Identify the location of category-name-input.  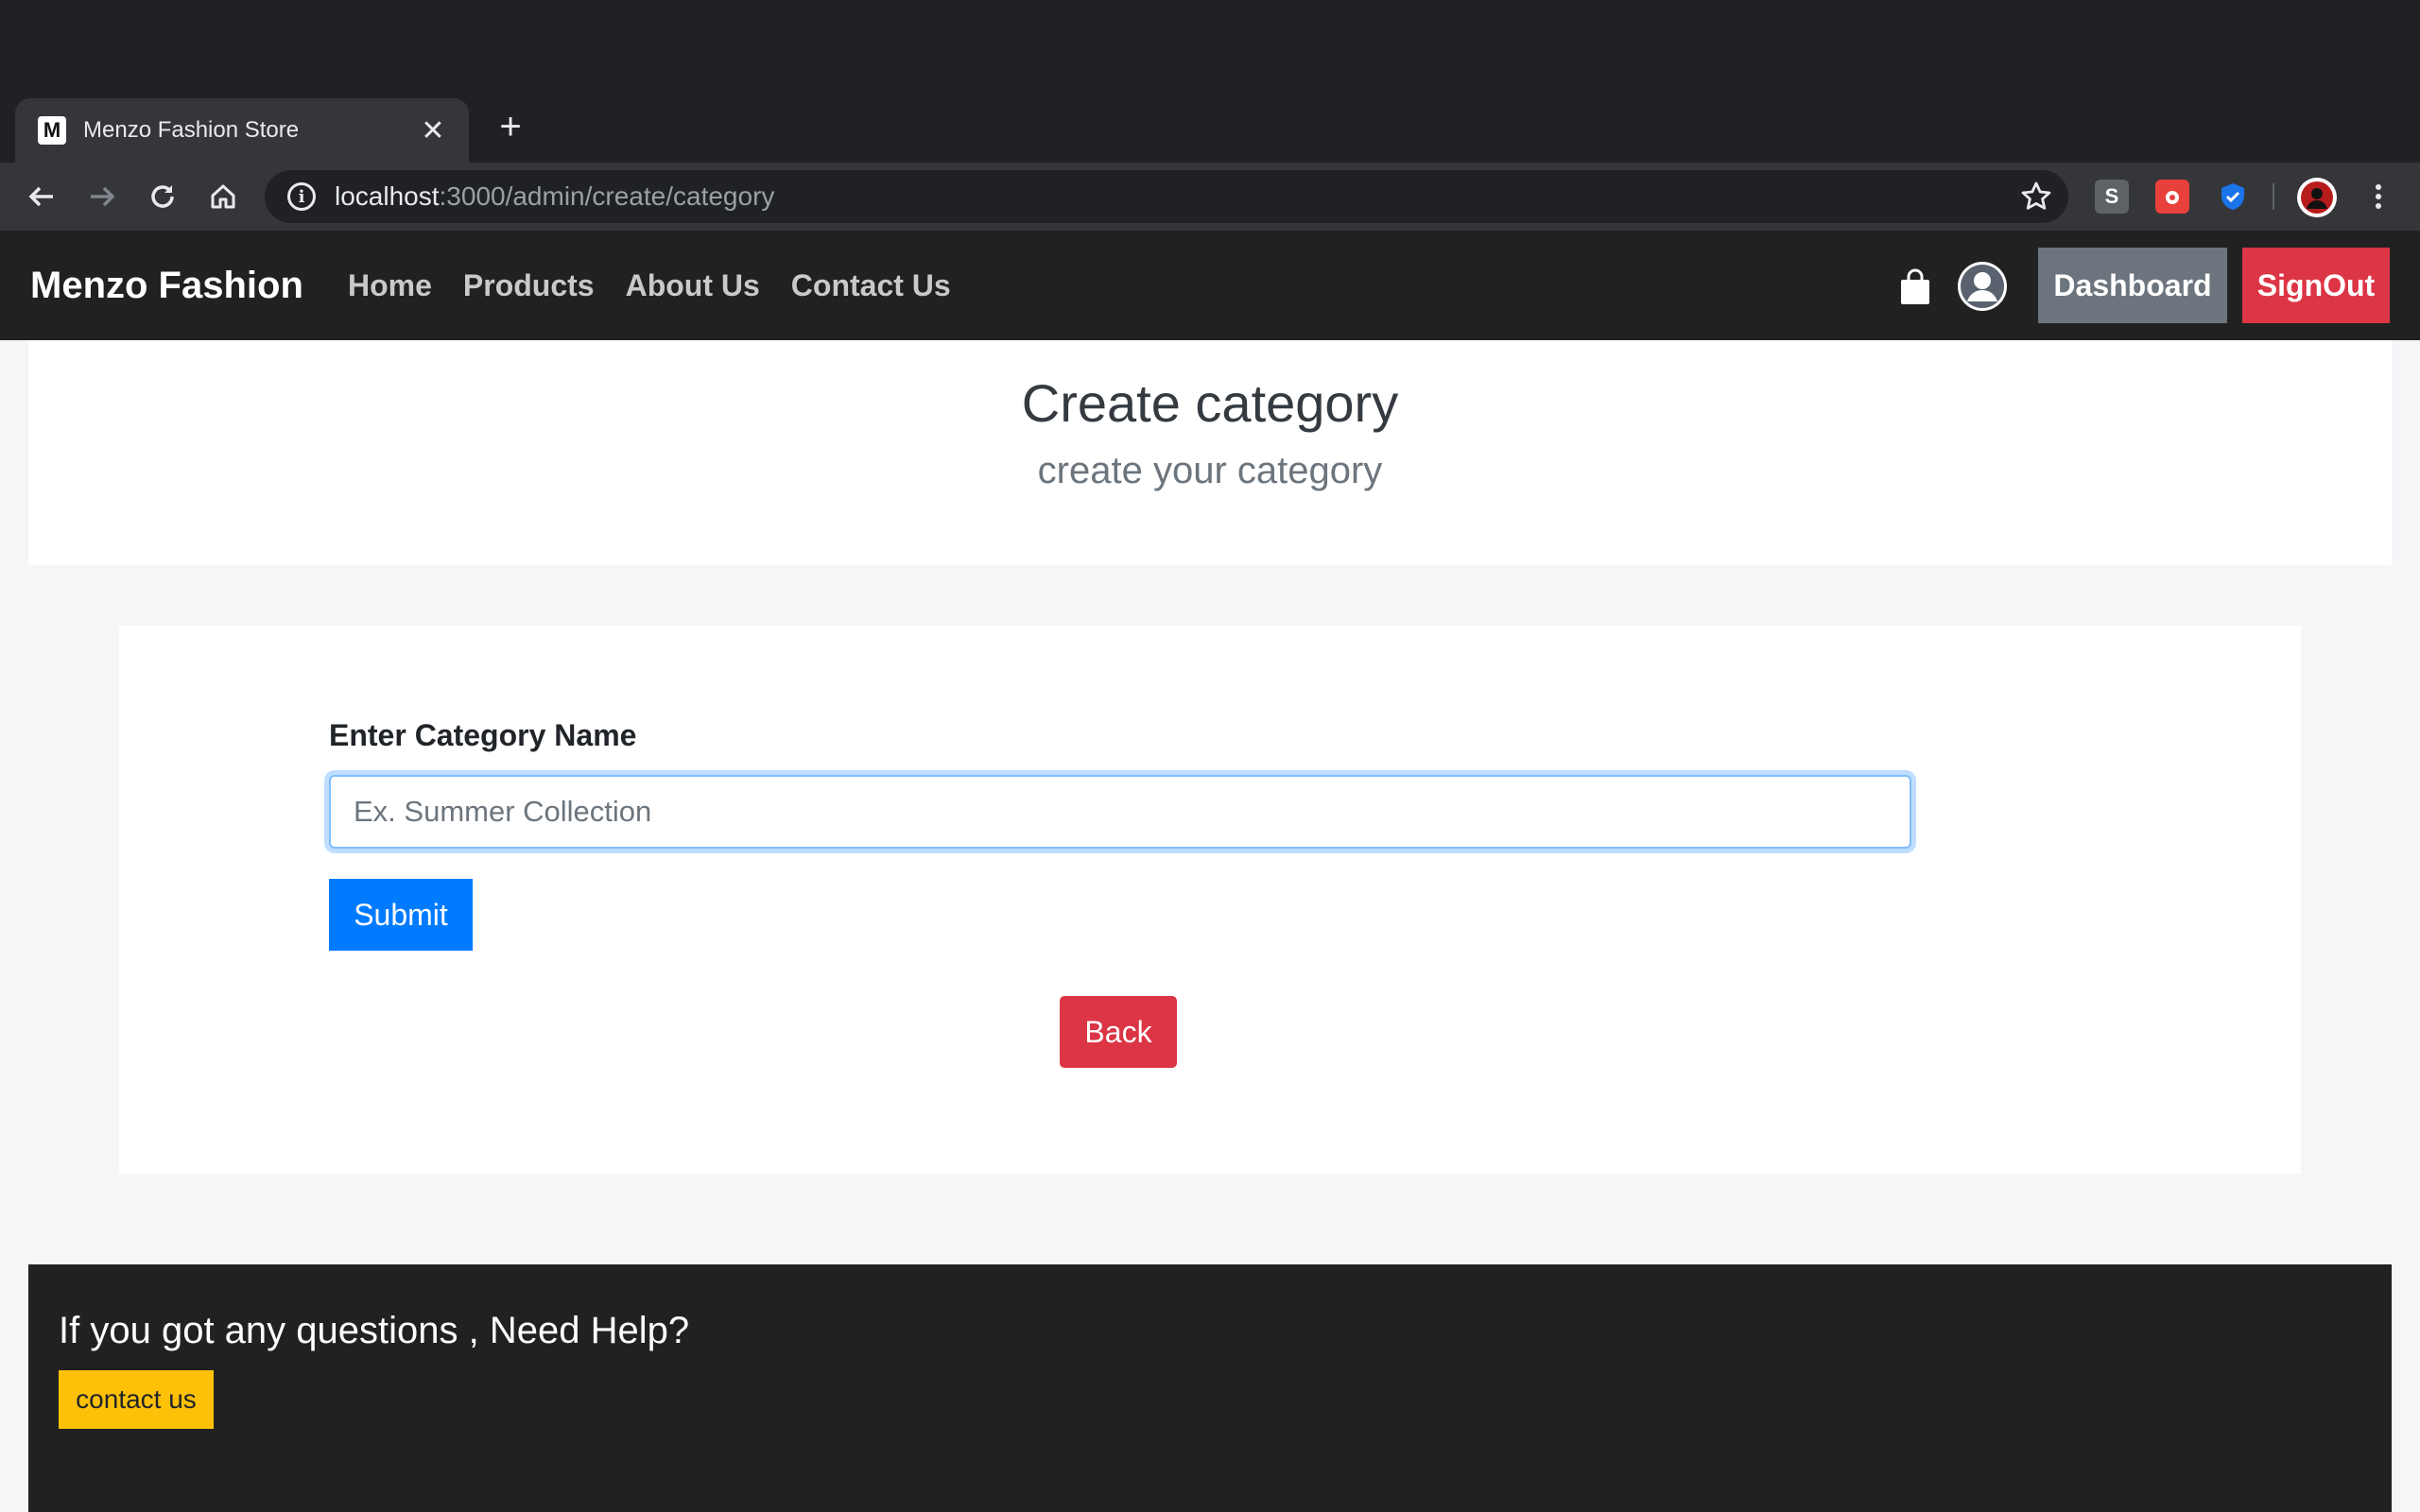
(1120, 812).